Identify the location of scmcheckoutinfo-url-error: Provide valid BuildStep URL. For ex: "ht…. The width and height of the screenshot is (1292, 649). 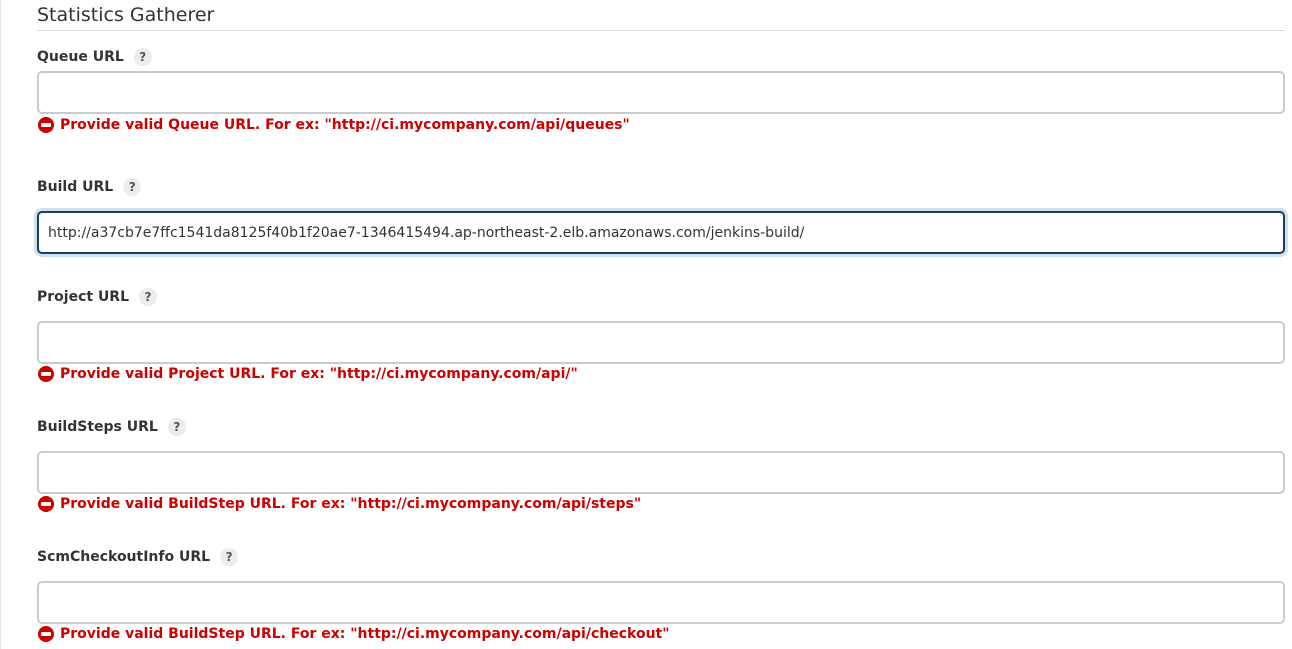
(353, 634).